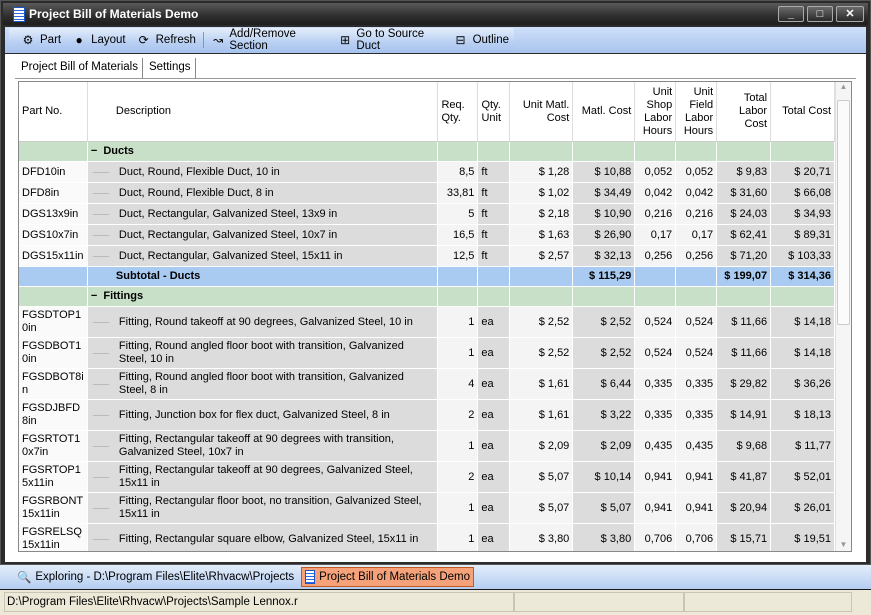 Image resolution: width=871 pixels, height=615 pixels. What do you see at coordinates (699, 383) in the screenshot?
I see `cell-value: 0,335` at bounding box center [699, 383].